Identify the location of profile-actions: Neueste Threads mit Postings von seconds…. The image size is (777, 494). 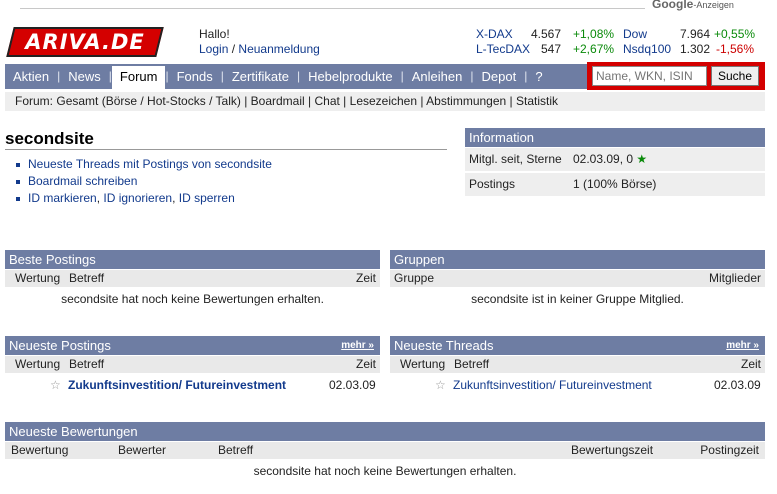
(143, 181).